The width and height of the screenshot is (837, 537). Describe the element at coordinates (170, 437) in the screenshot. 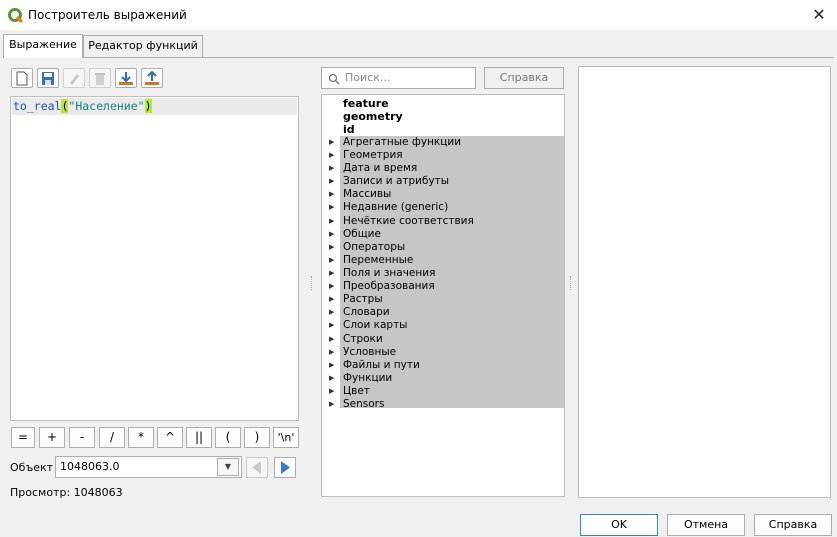

I see `operator-power-button: ^` at that location.